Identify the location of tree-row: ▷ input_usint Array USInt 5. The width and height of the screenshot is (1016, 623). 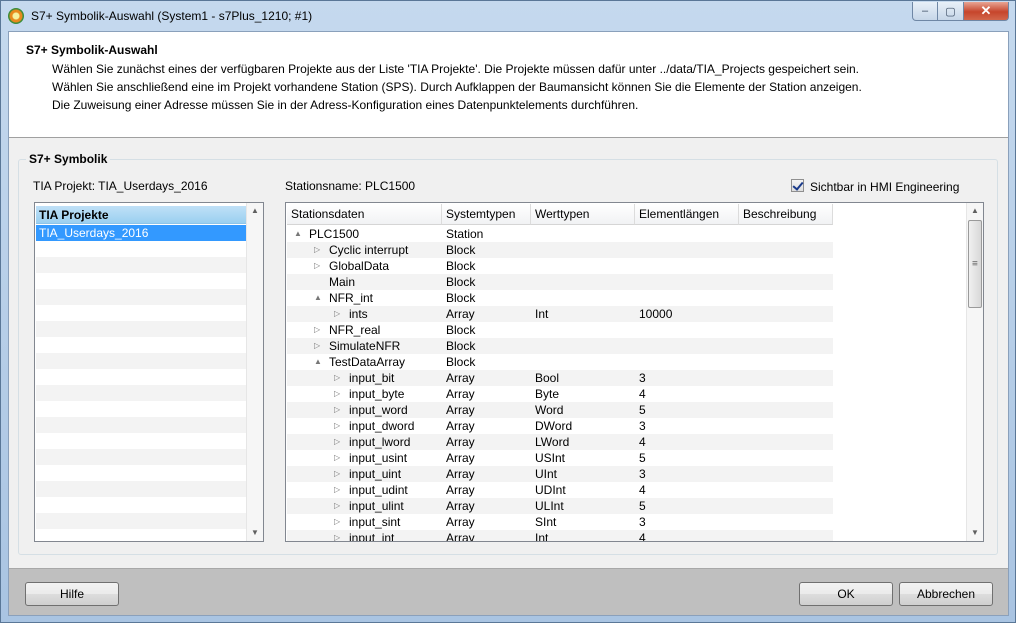
(560, 458).